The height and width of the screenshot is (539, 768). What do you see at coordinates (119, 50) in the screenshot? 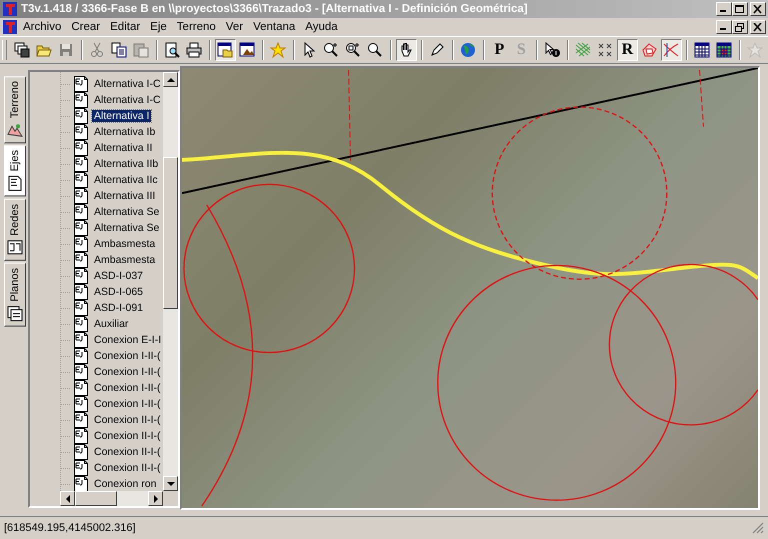
I see `copy-icon` at bounding box center [119, 50].